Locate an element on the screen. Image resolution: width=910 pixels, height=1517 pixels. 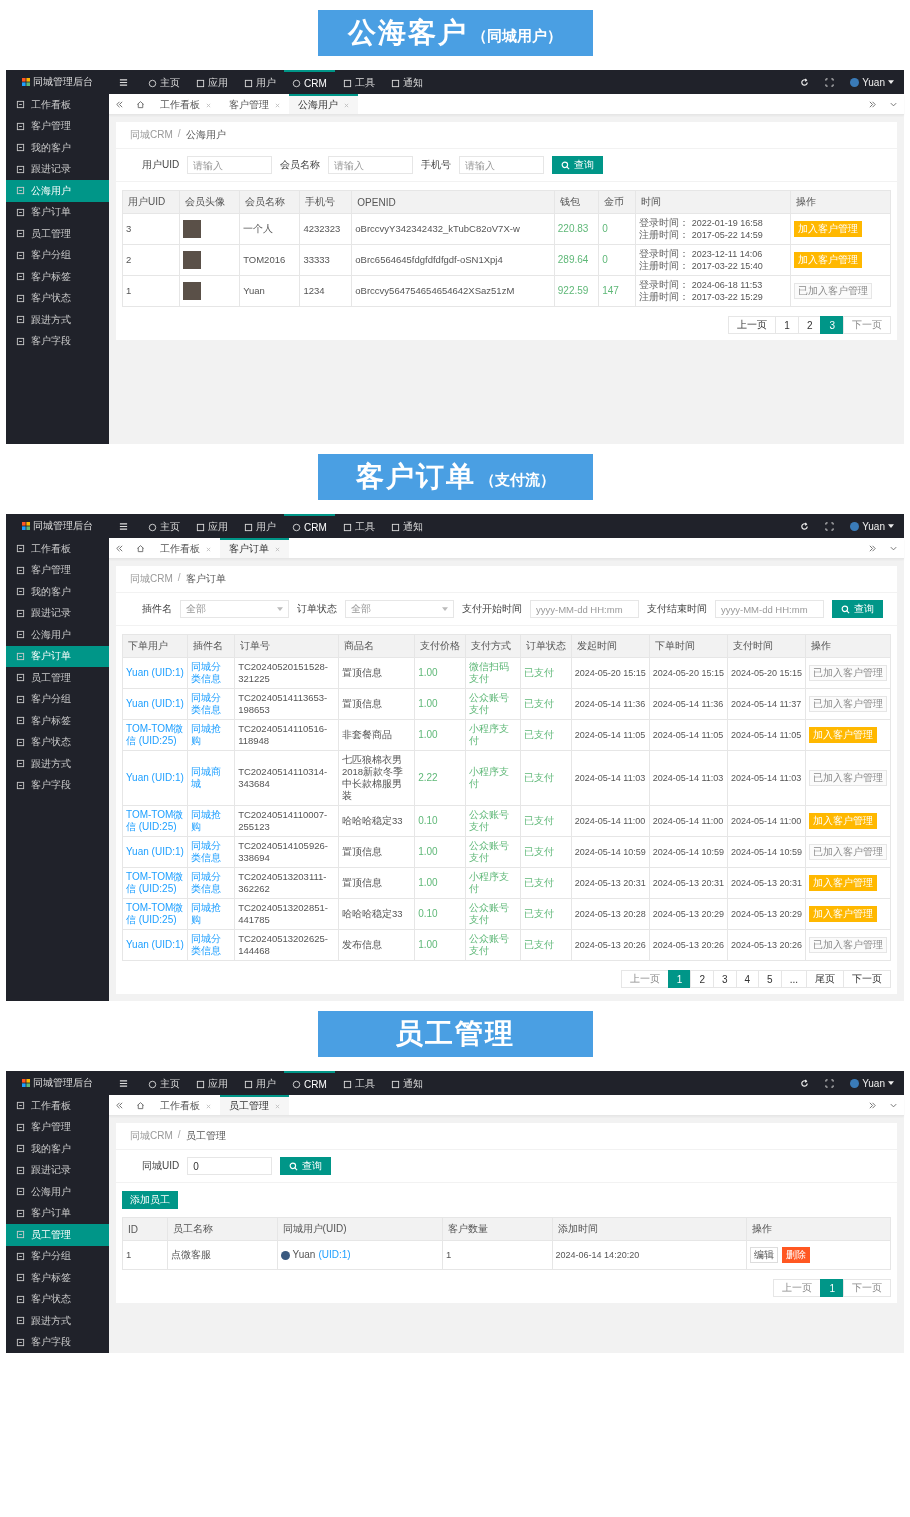
page-tab: 公海用户 is located at coordinates (323, 104).